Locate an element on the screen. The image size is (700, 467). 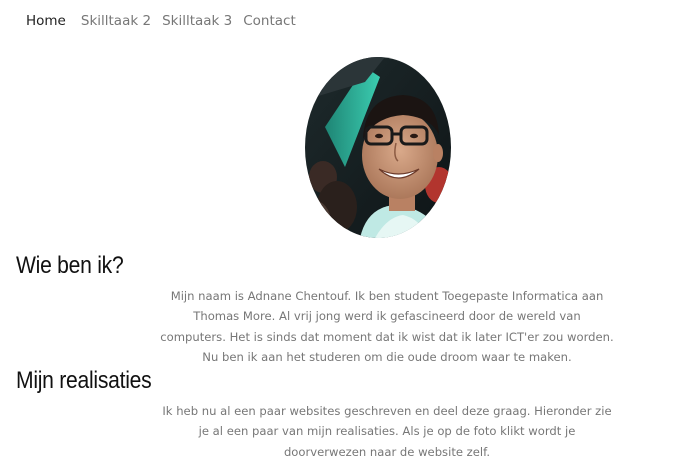
profile-photo is located at coordinates (378, 147).